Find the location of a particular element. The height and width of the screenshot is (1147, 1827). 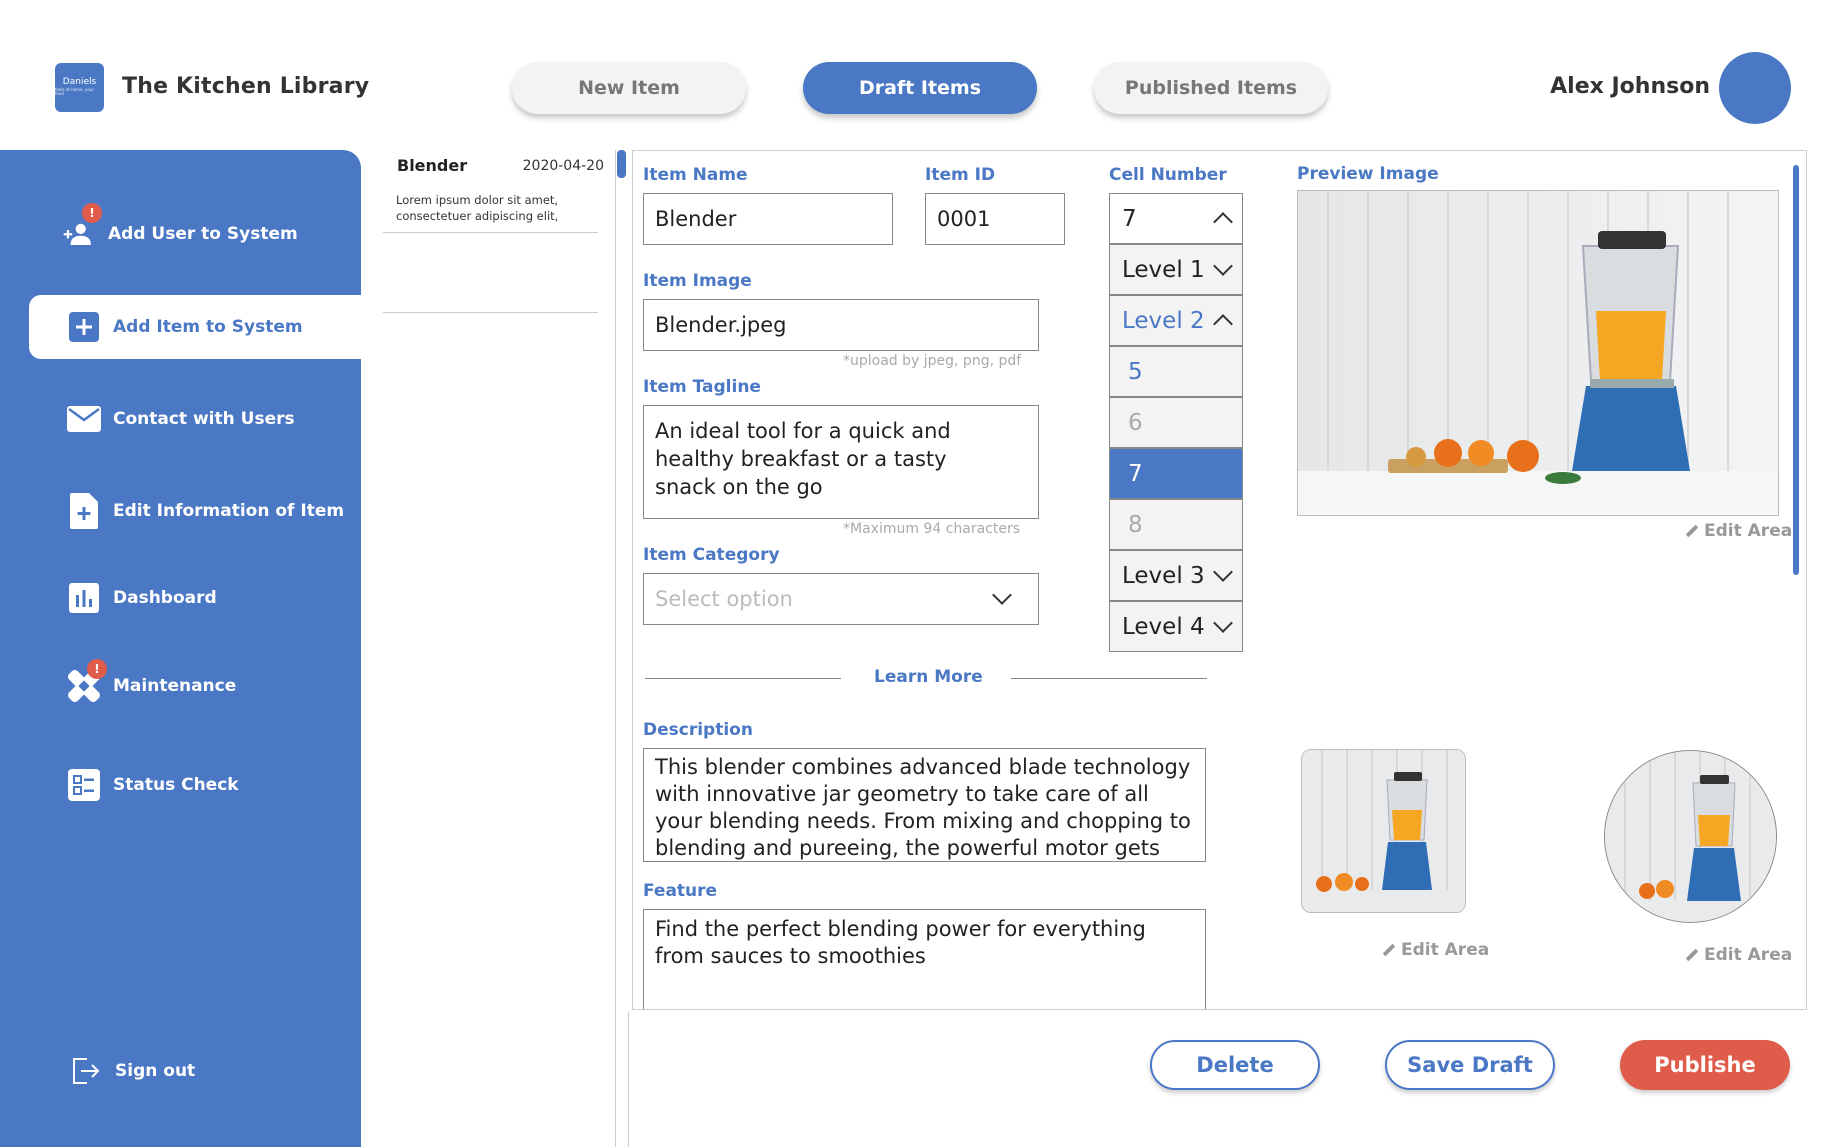

cell-level-3: Level 3 is located at coordinates (1176, 575).